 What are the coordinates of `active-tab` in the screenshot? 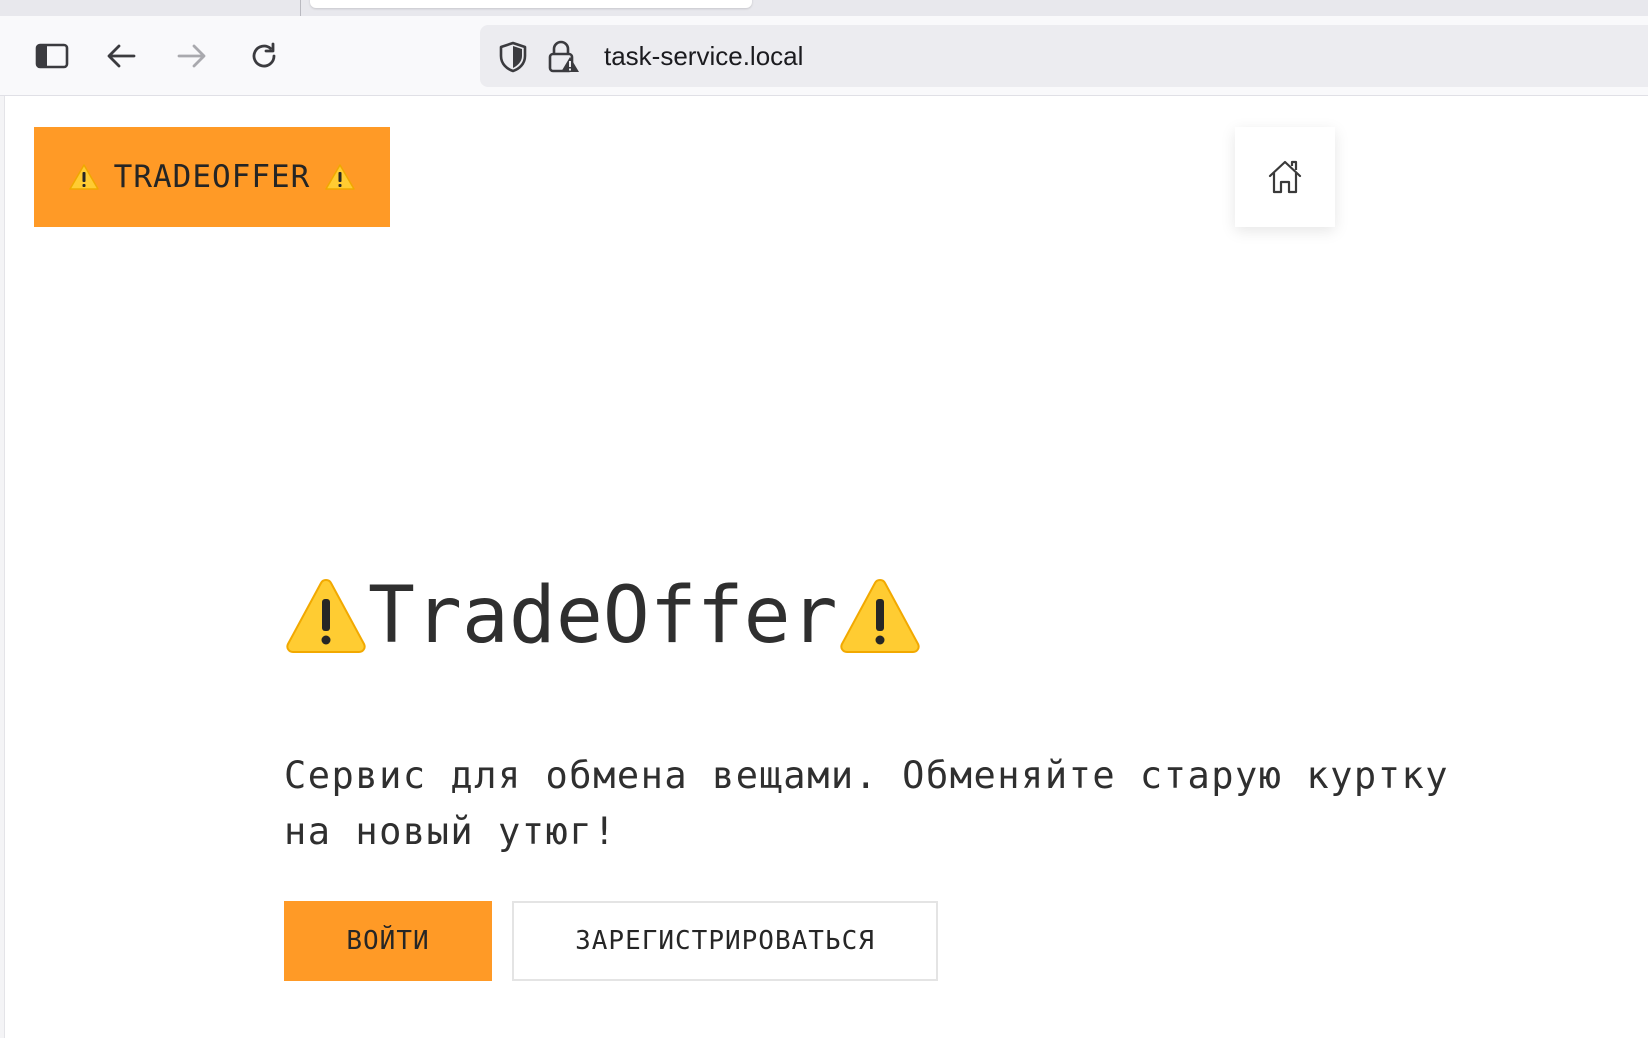 It's located at (531, 4).